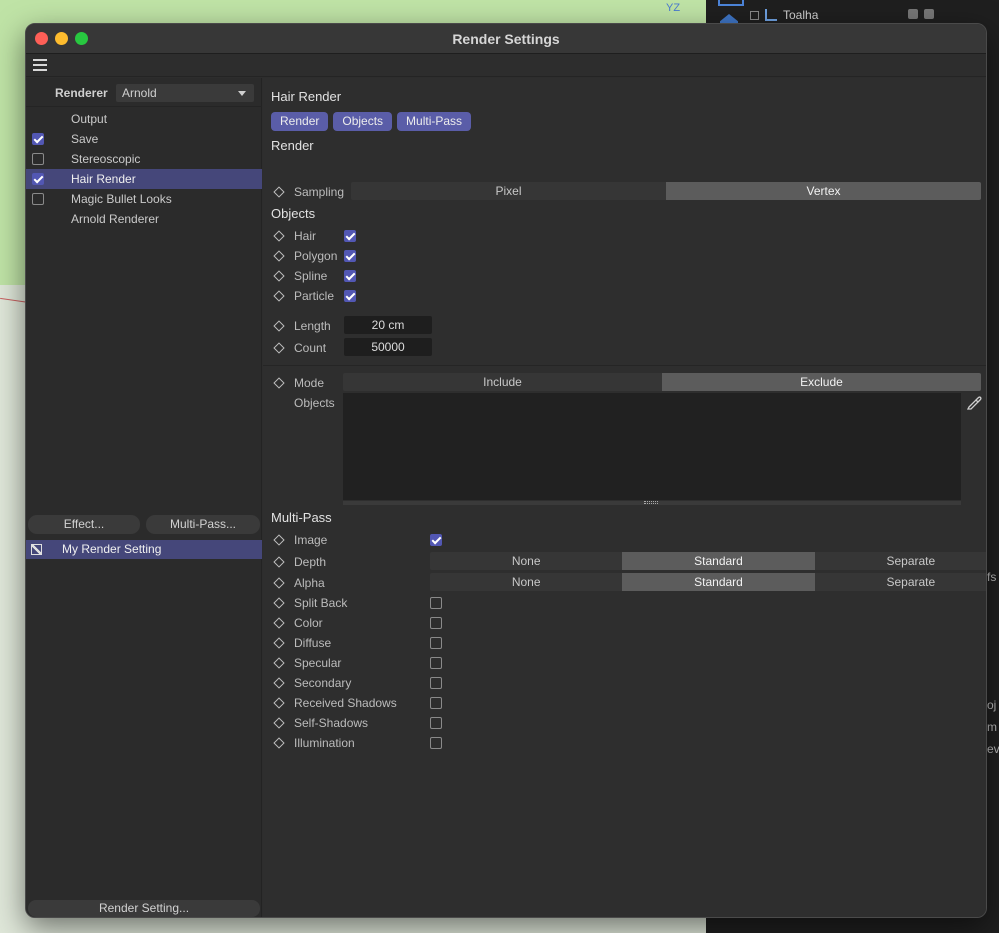 The height and width of the screenshot is (933, 999). Describe the element at coordinates (624, 296) in the screenshot. I see `particle-row: Particle` at that location.